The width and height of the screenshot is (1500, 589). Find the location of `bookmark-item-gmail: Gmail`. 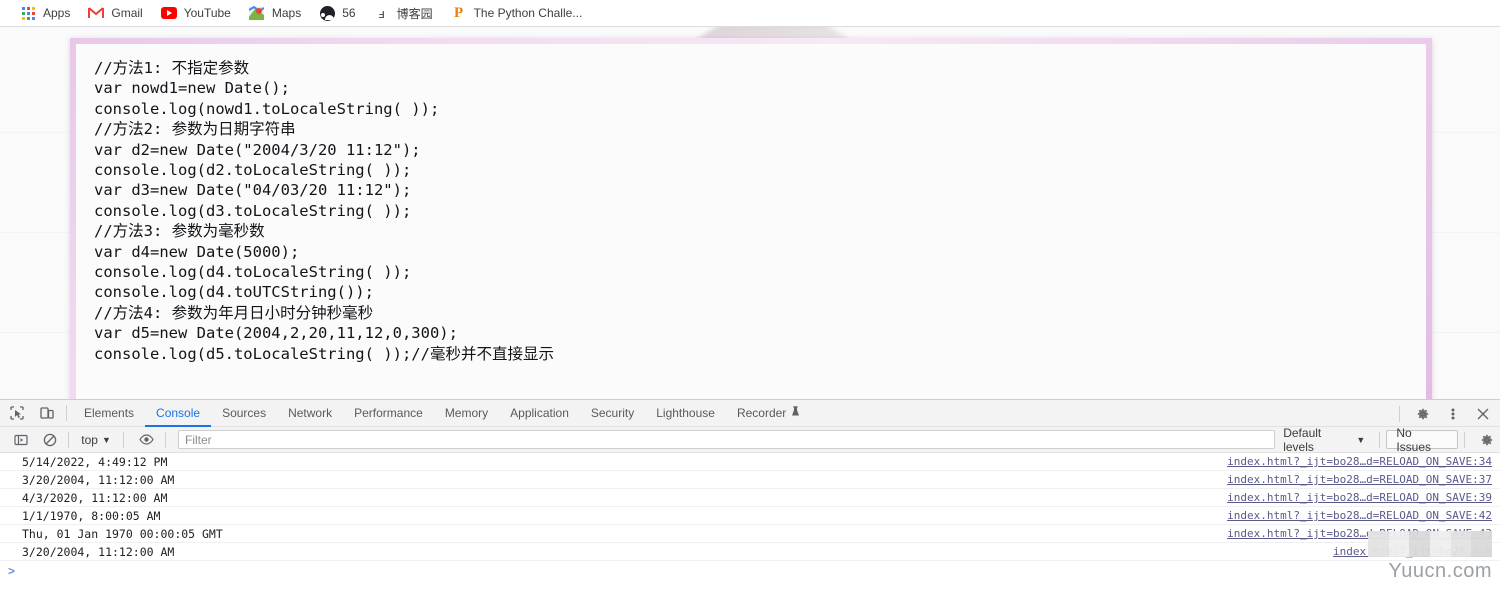

bookmark-item-gmail: Gmail is located at coordinates (115, 13).